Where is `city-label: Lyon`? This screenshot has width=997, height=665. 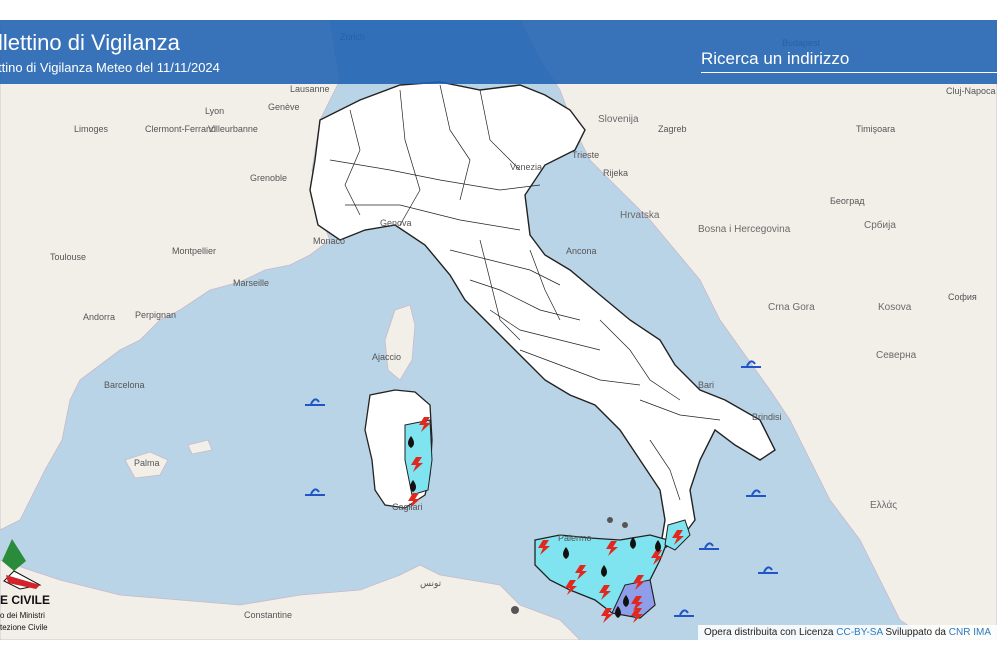 city-label: Lyon is located at coordinates (215, 111).